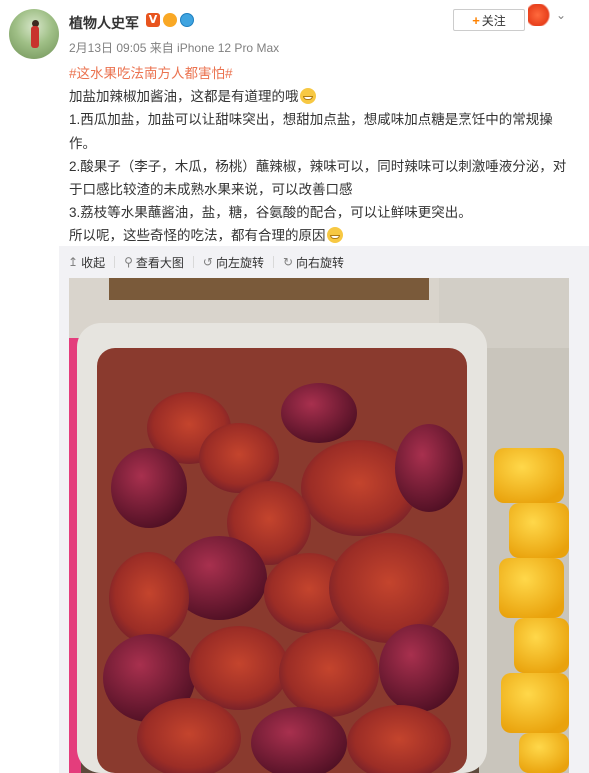 This screenshot has width=589, height=773. I want to click on festival-decoration-icon, so click(540, 15).